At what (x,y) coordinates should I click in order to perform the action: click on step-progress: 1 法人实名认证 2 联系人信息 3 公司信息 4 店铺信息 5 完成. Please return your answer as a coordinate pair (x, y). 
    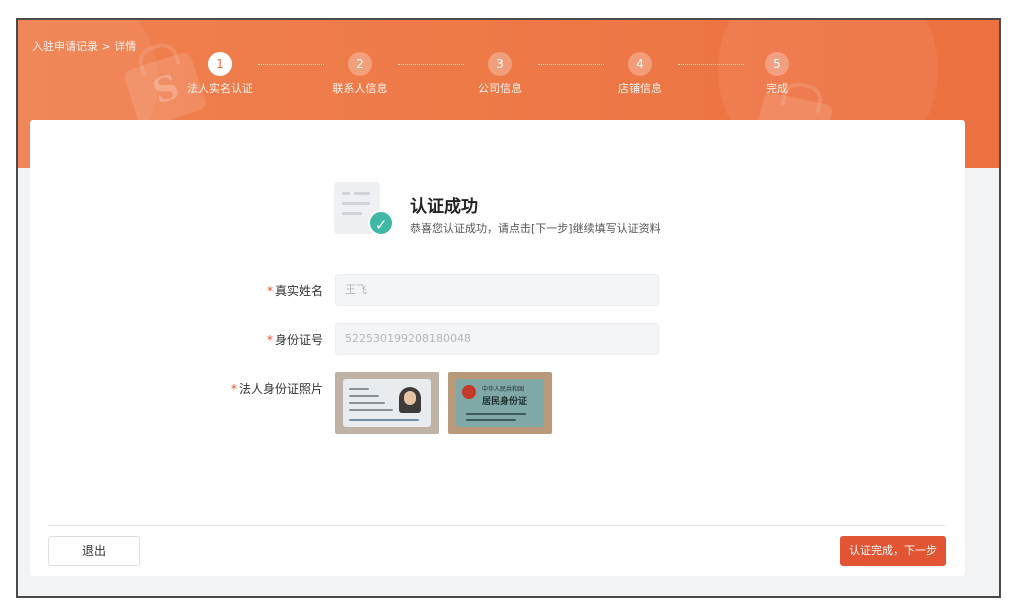
    Looking at the image, I should click on (508, 77).